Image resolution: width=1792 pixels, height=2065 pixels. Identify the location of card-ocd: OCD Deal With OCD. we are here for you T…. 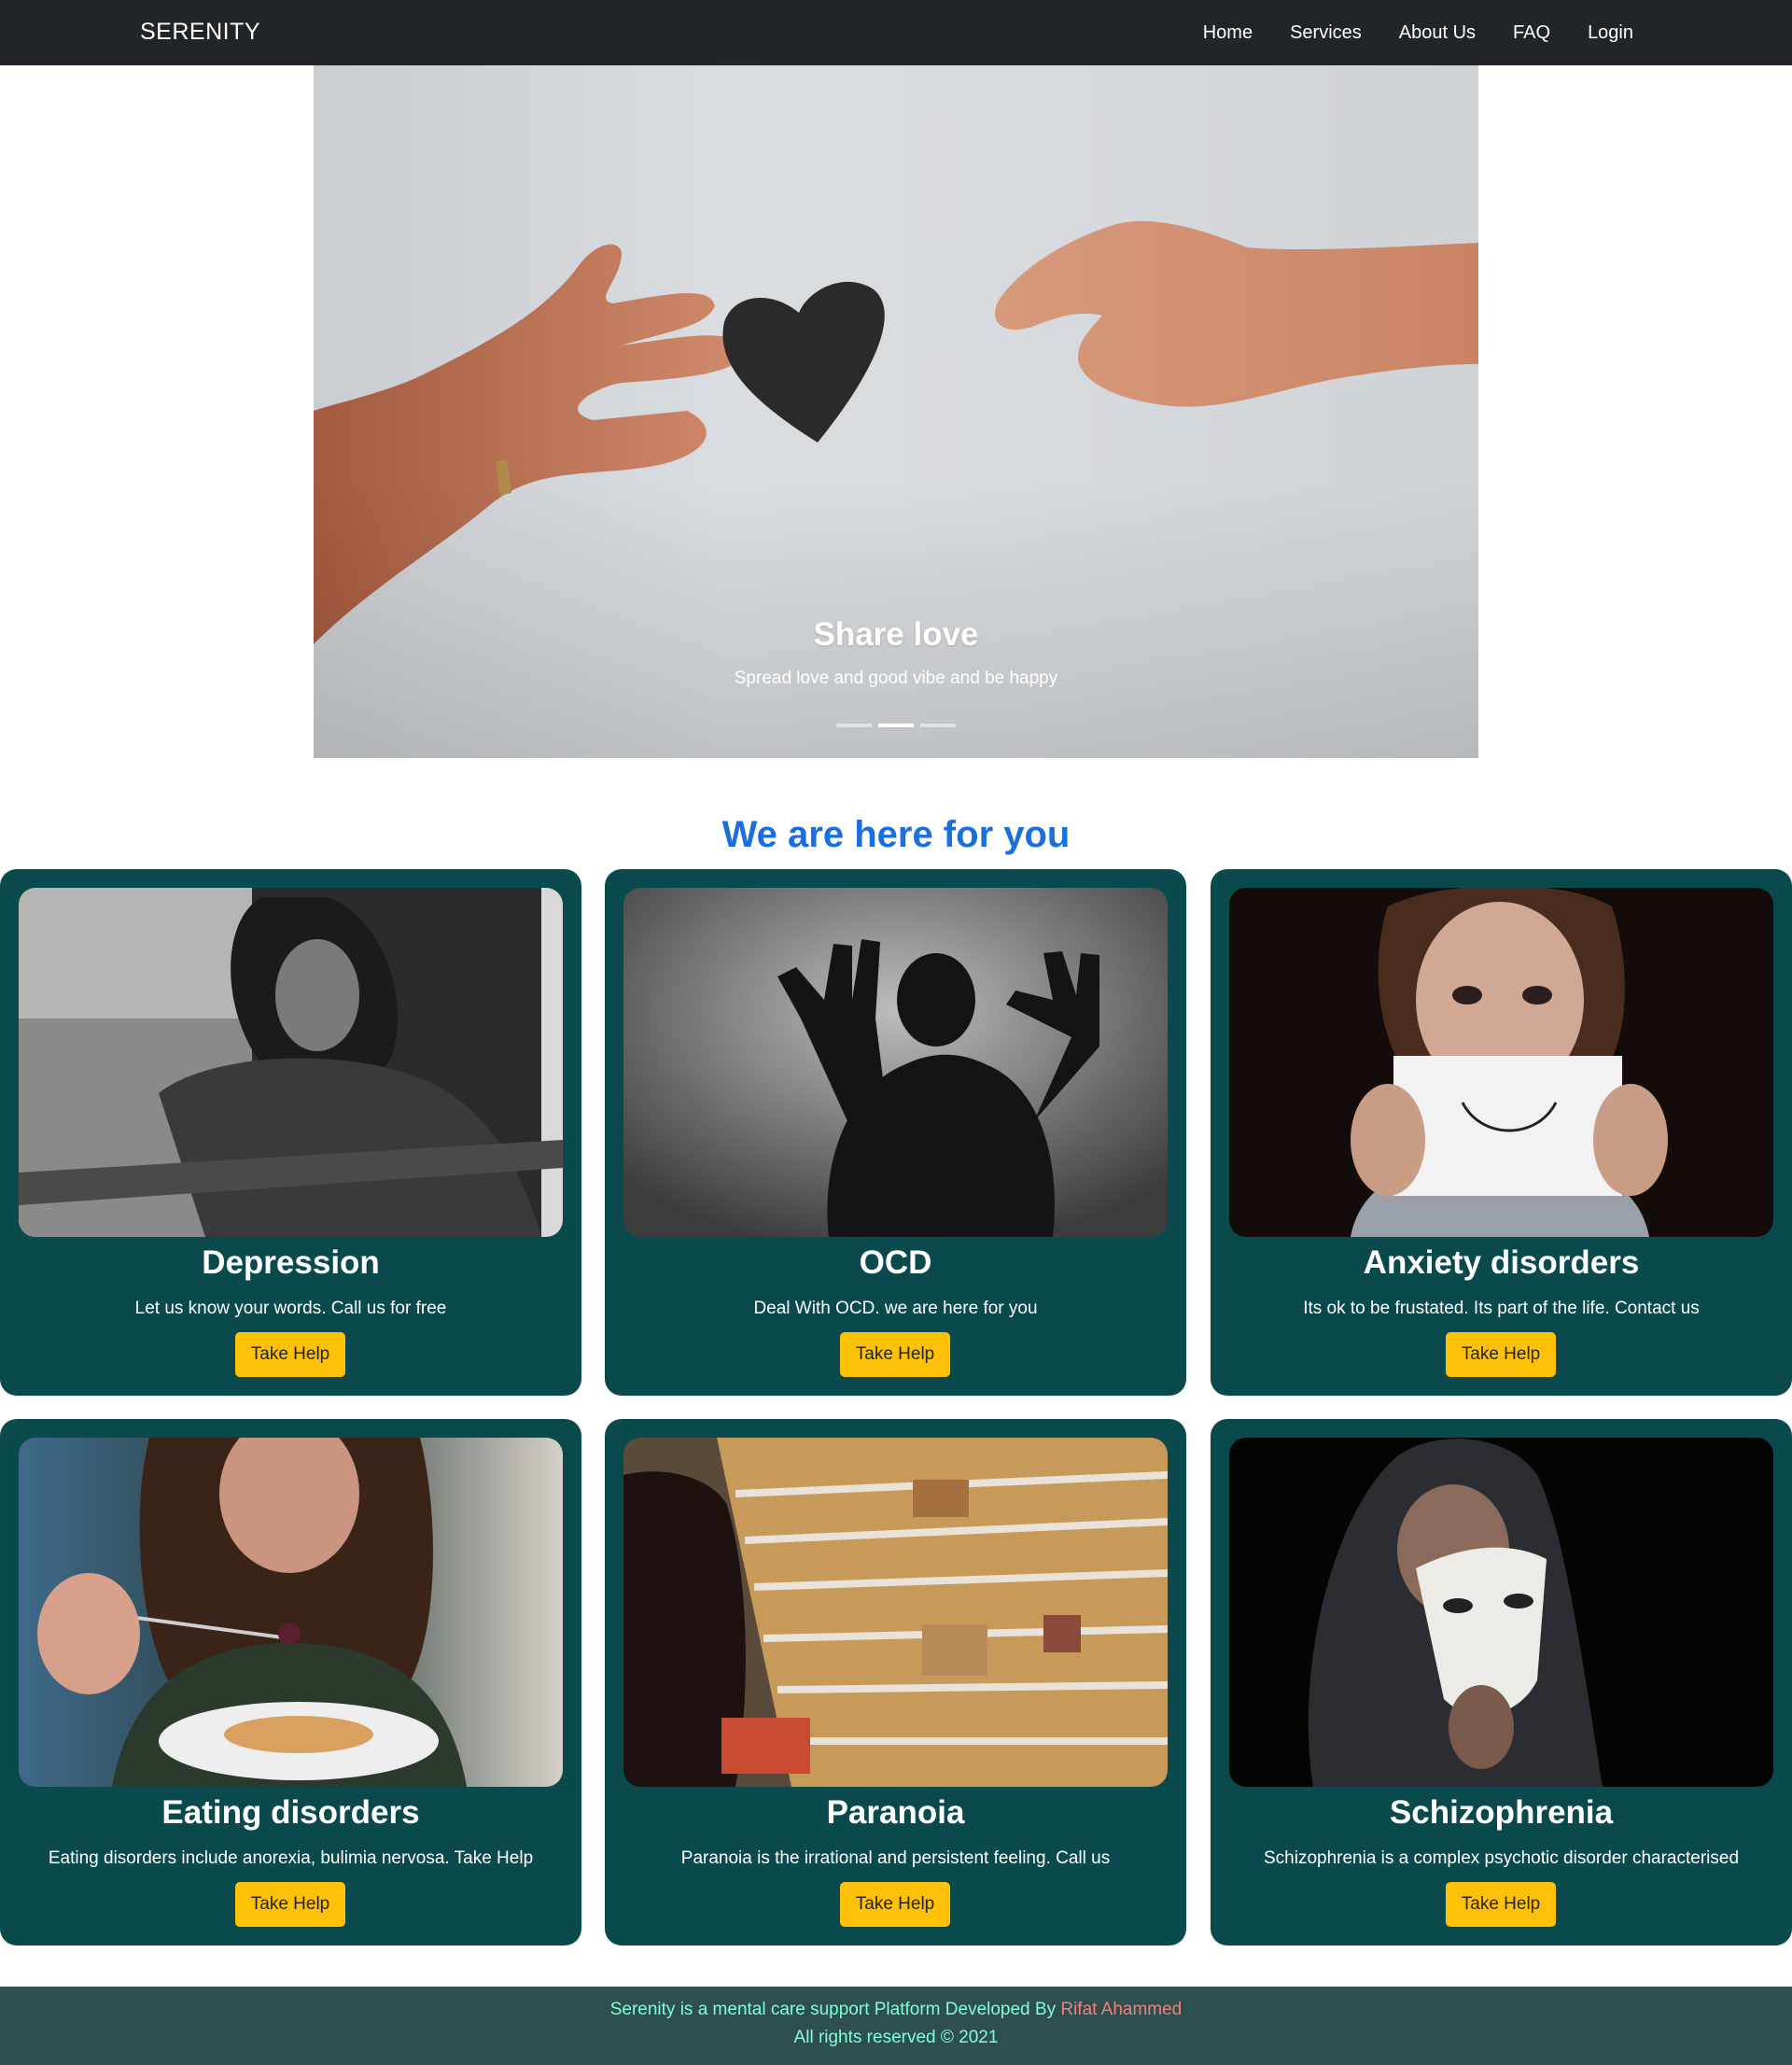
(895, 1132).